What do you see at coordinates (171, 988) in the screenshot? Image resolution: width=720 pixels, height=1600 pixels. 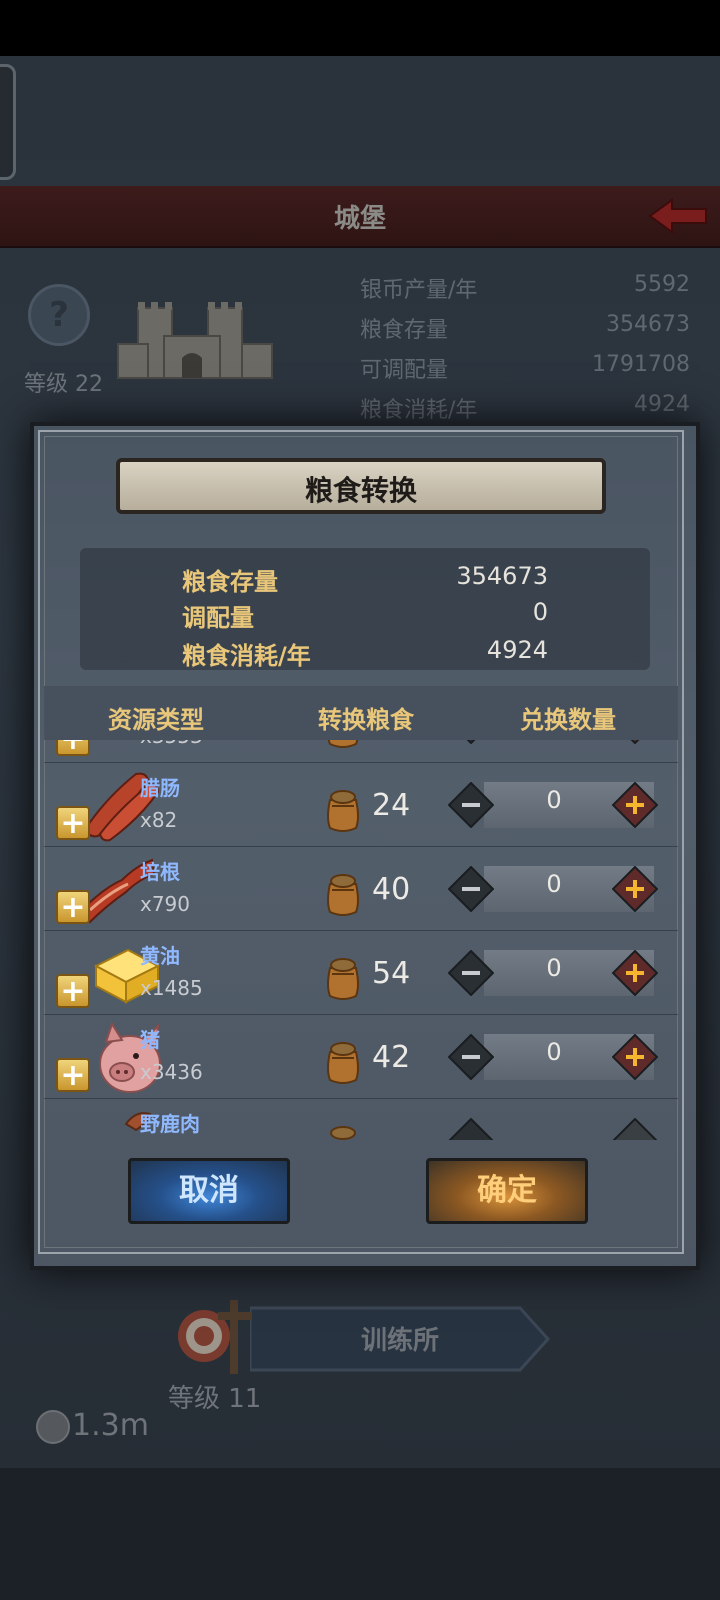 I see `item-count: x1485` at bounding box center [171, 988].